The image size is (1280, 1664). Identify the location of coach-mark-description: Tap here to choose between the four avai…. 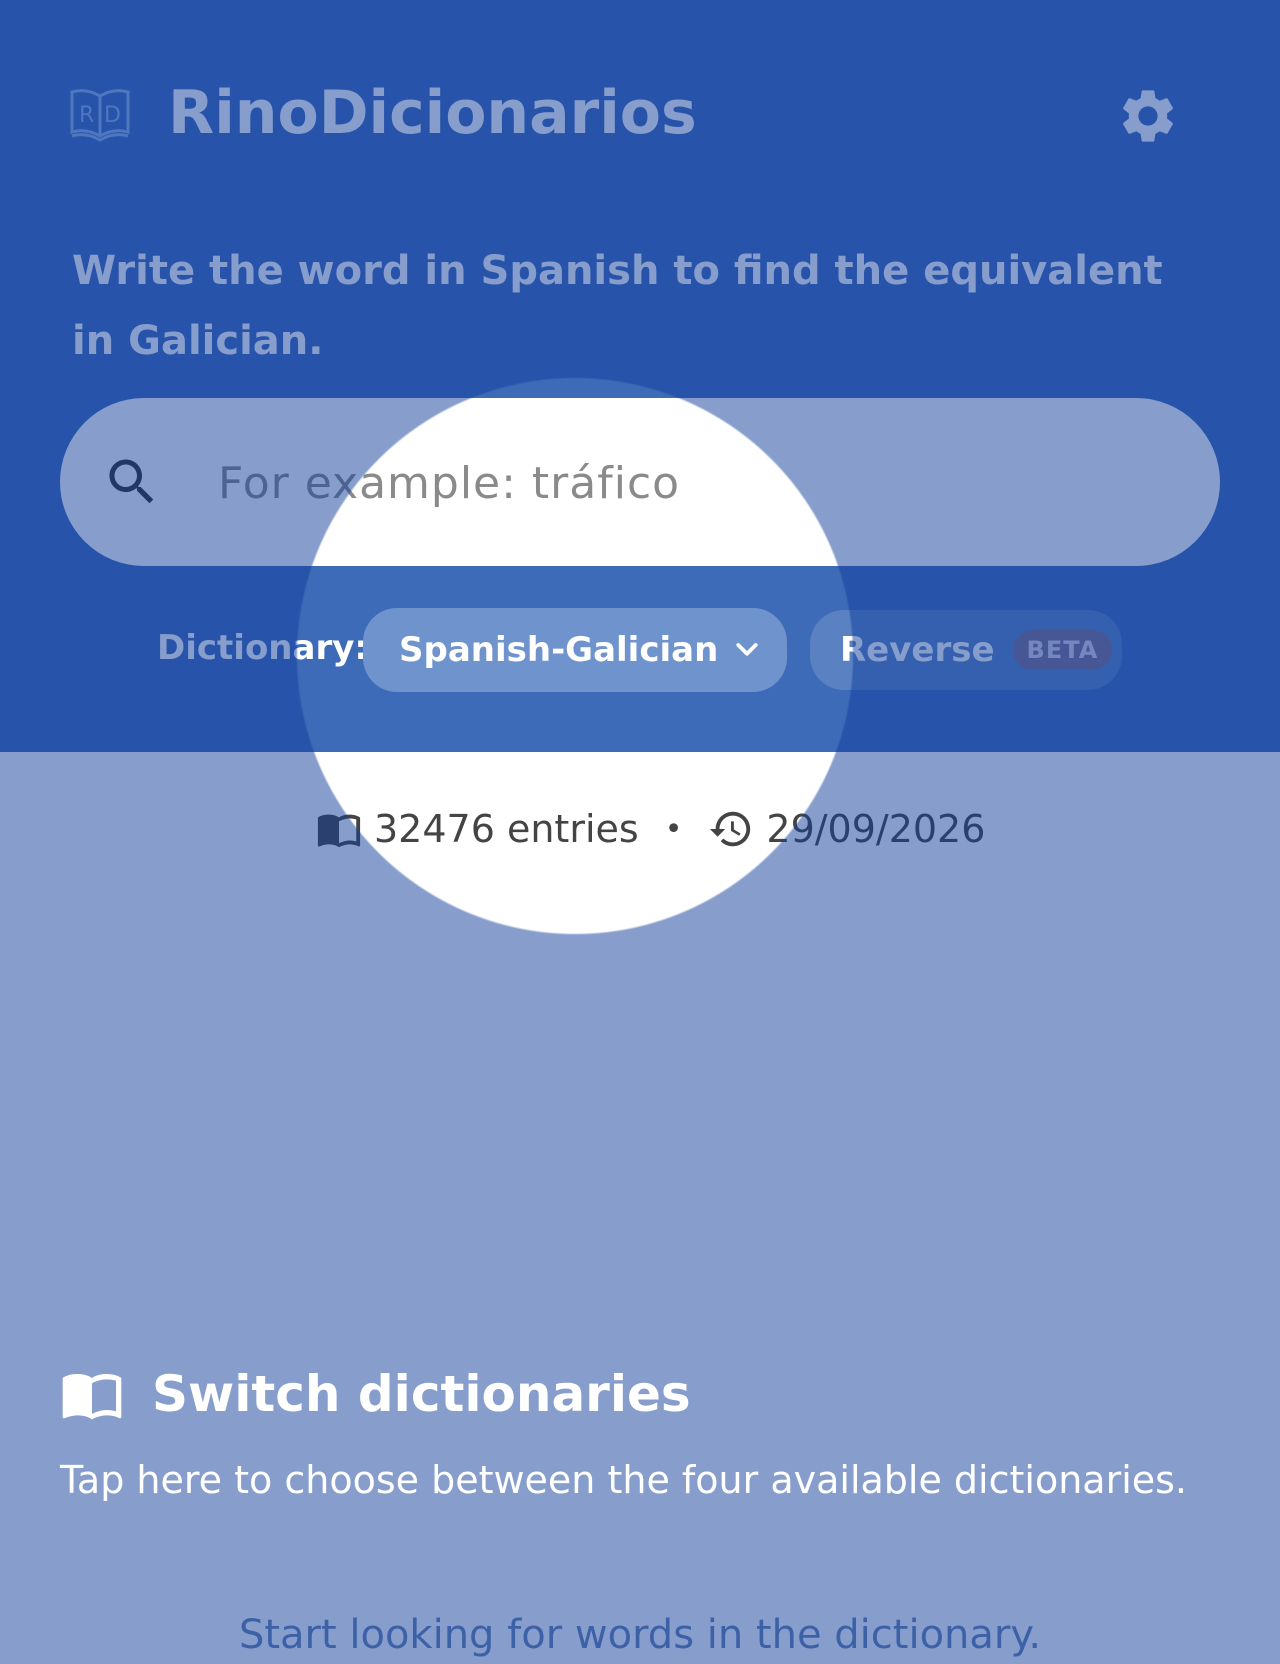
(624, 1480).